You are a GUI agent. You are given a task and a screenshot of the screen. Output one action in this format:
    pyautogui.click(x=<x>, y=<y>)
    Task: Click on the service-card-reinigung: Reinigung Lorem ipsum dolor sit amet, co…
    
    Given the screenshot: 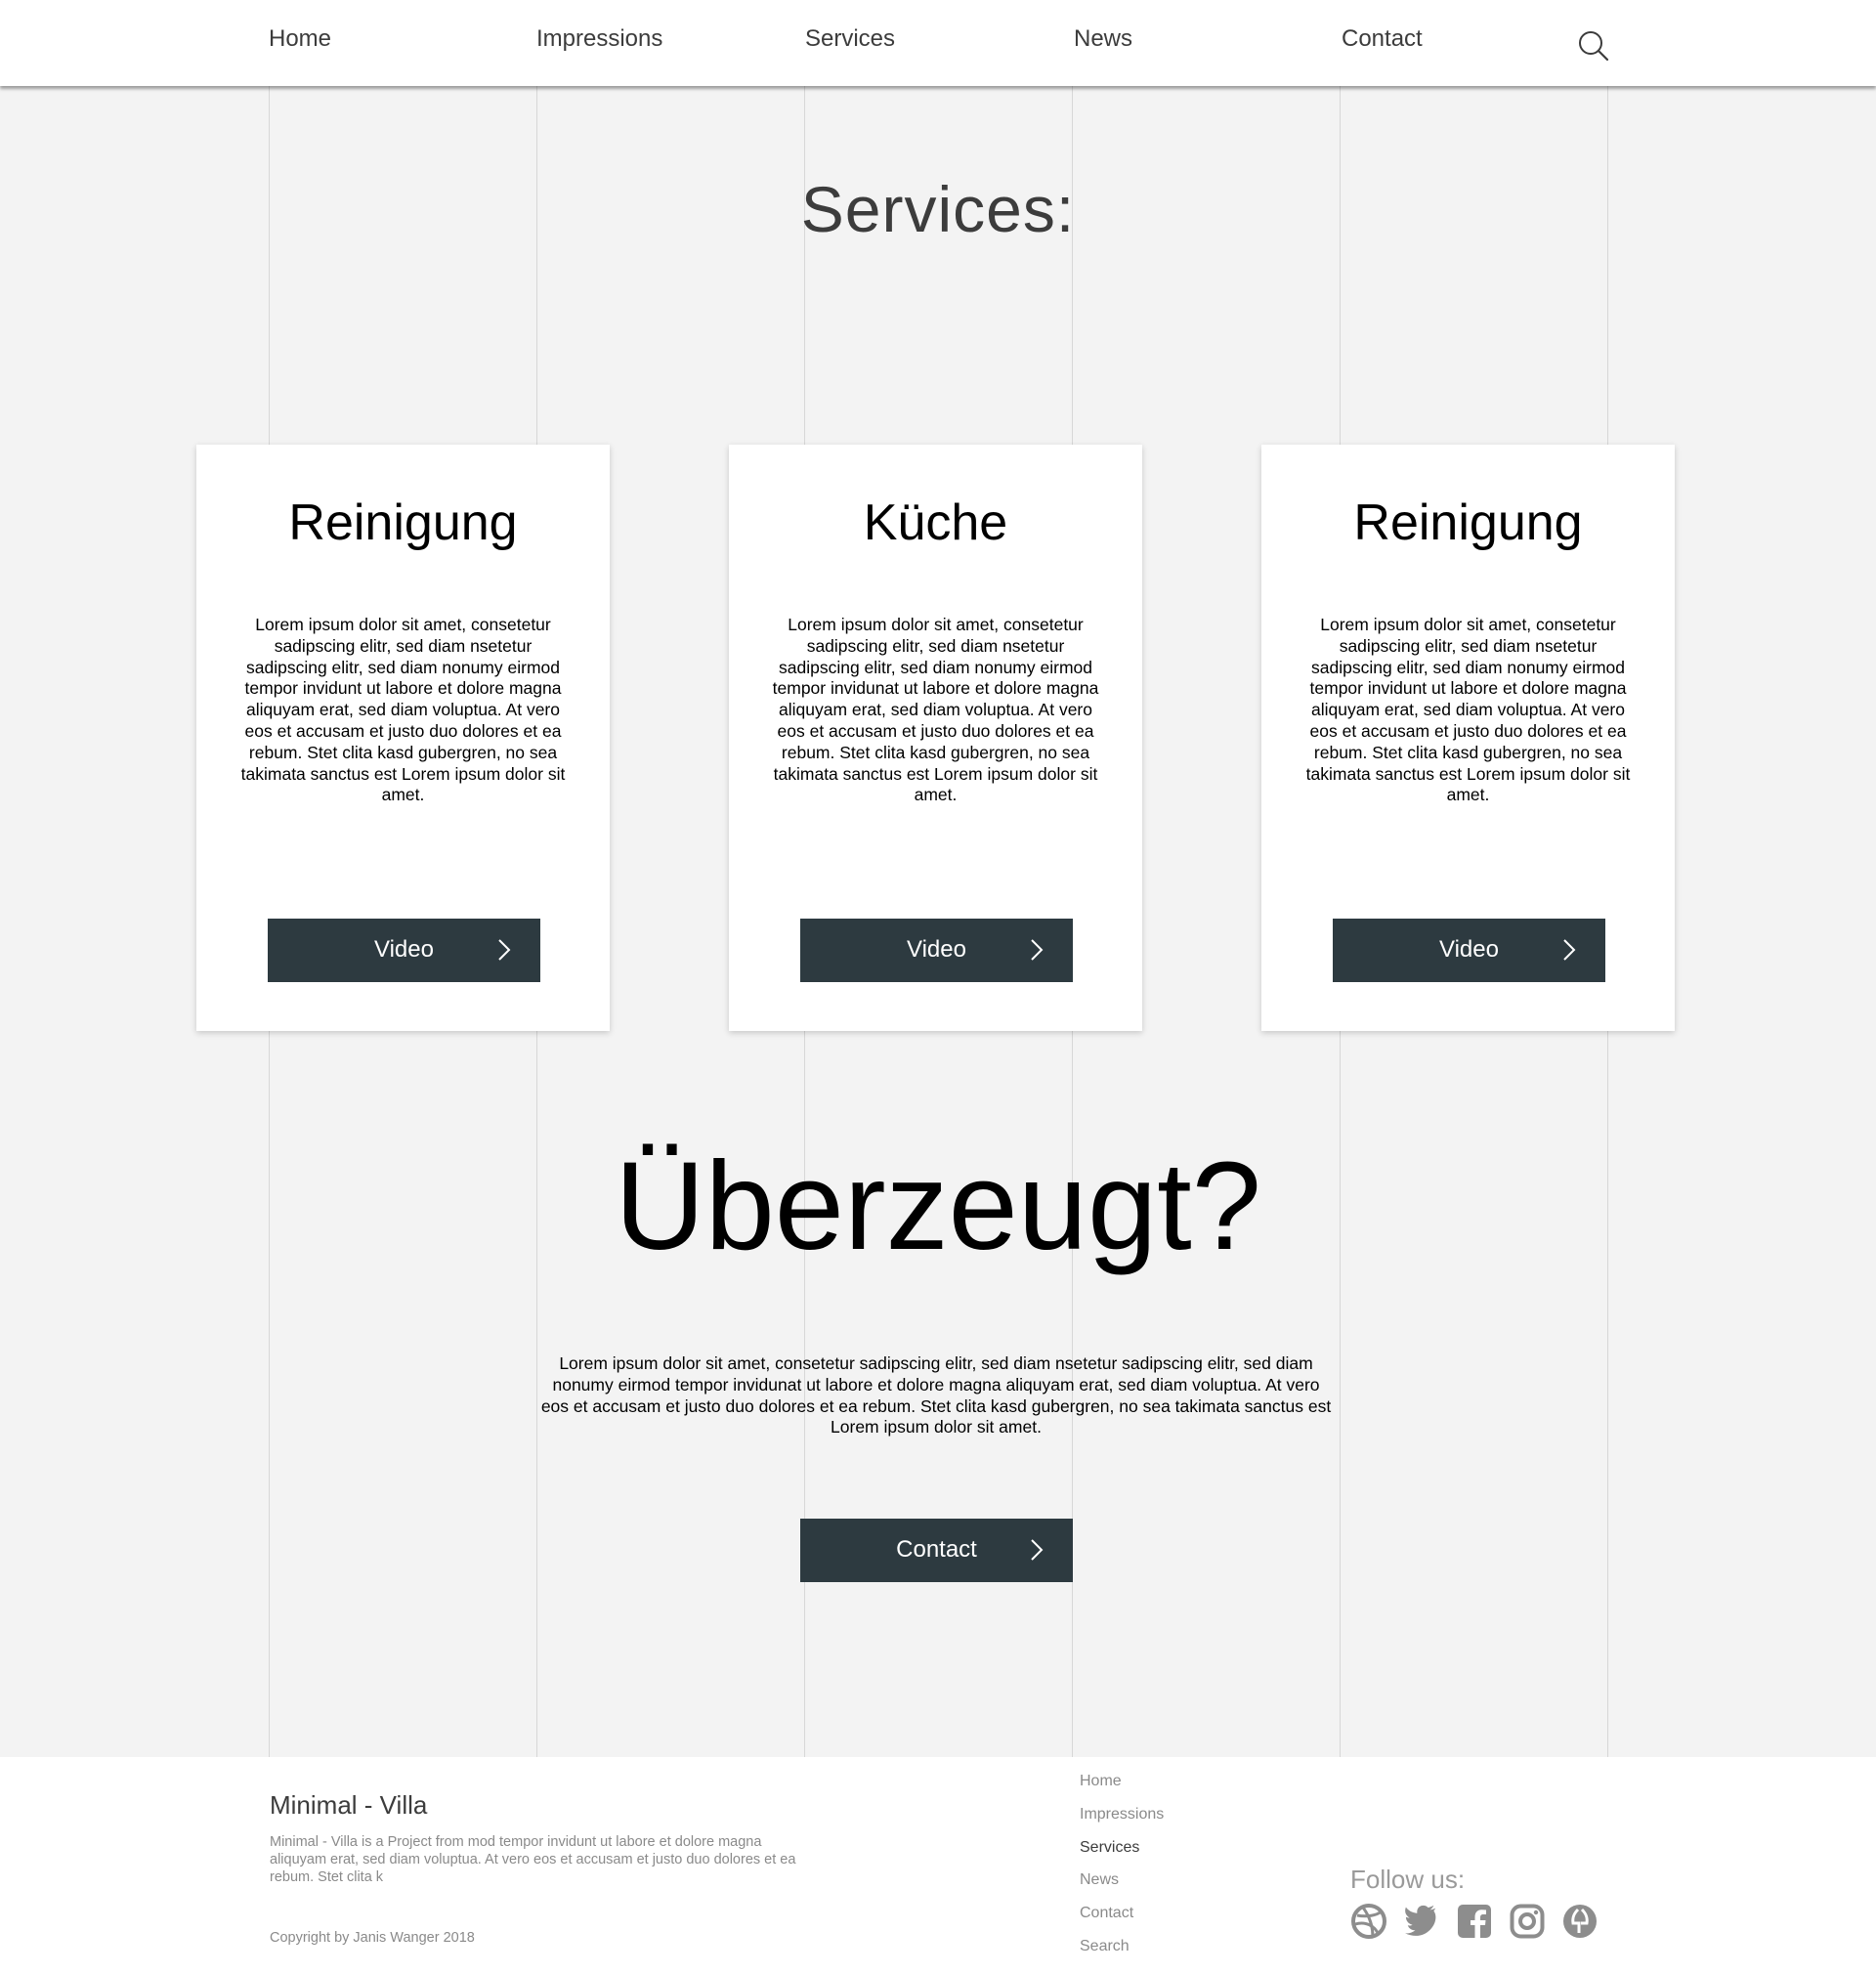 What is the action you would take?
    pyautogui.click(x=403, y=738)
    